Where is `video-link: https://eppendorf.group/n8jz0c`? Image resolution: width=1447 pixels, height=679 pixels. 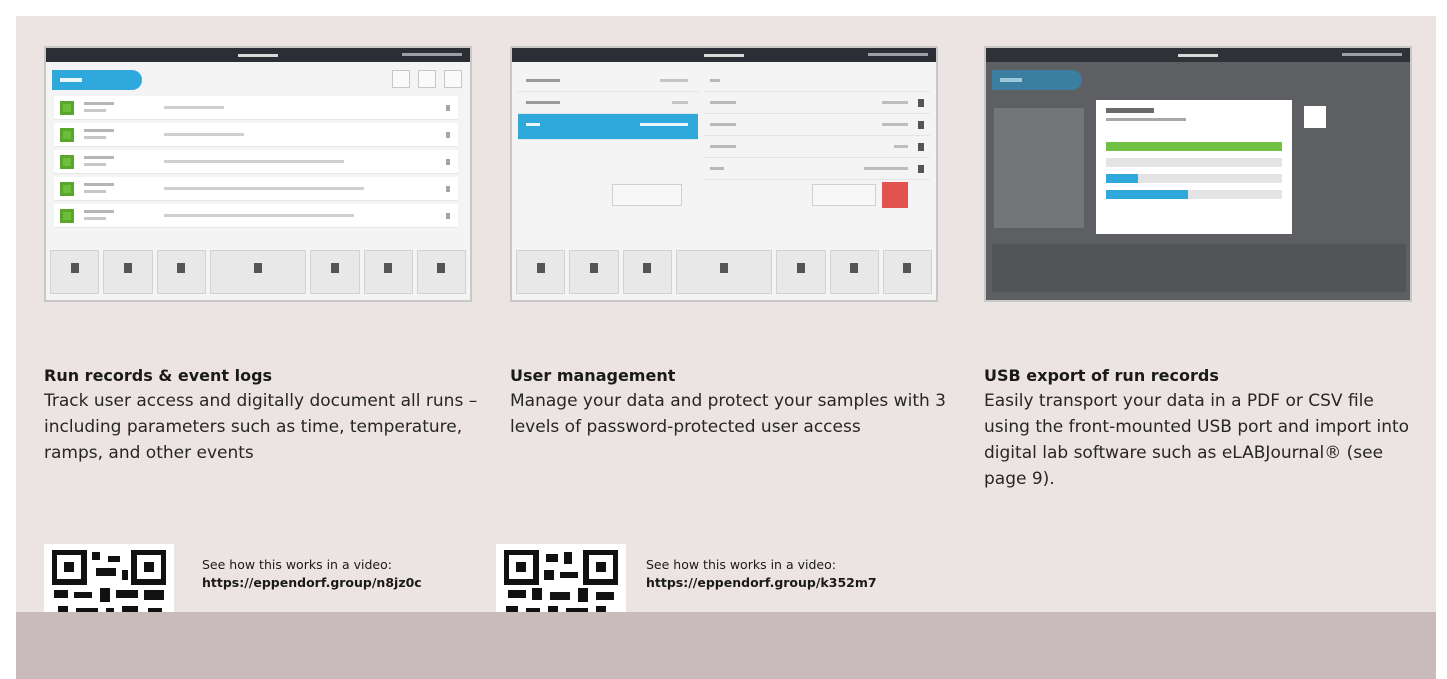
video-link: https://eppendorf.group/n8jz0c is located at coordinates (352, 583).